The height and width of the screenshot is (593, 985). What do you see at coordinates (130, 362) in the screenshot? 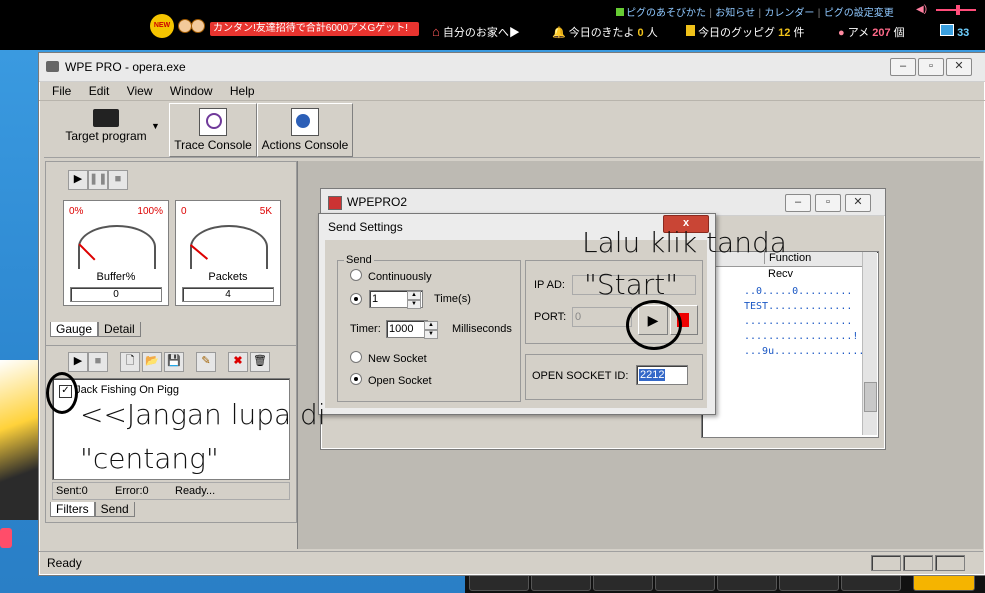
I see `new-file-icon: 🗋` at bounding box center [130, 362].